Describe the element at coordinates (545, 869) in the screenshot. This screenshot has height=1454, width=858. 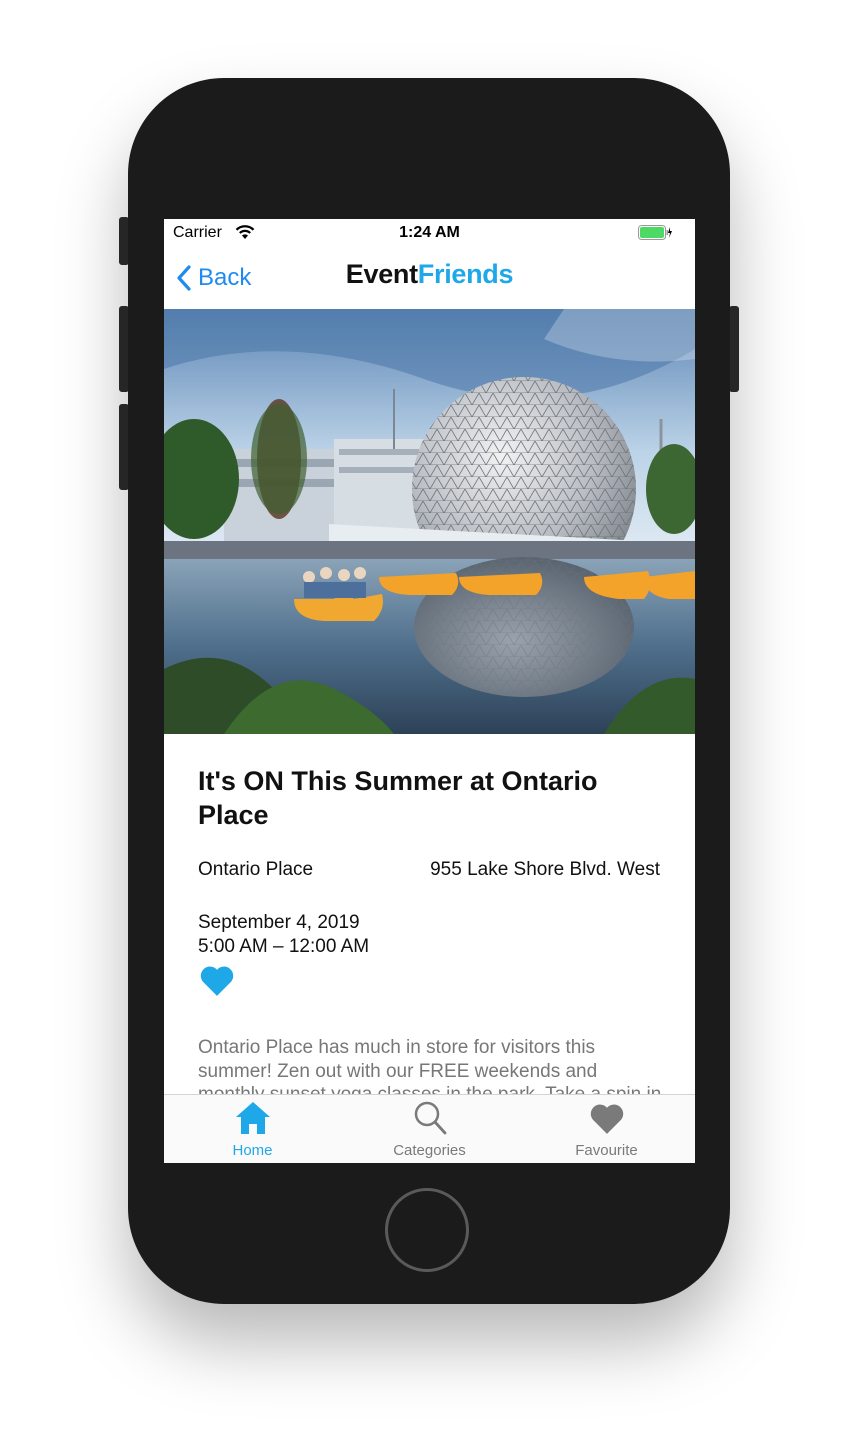
I see `event-address: 955 Lake Shore Blvd. West` at that location.